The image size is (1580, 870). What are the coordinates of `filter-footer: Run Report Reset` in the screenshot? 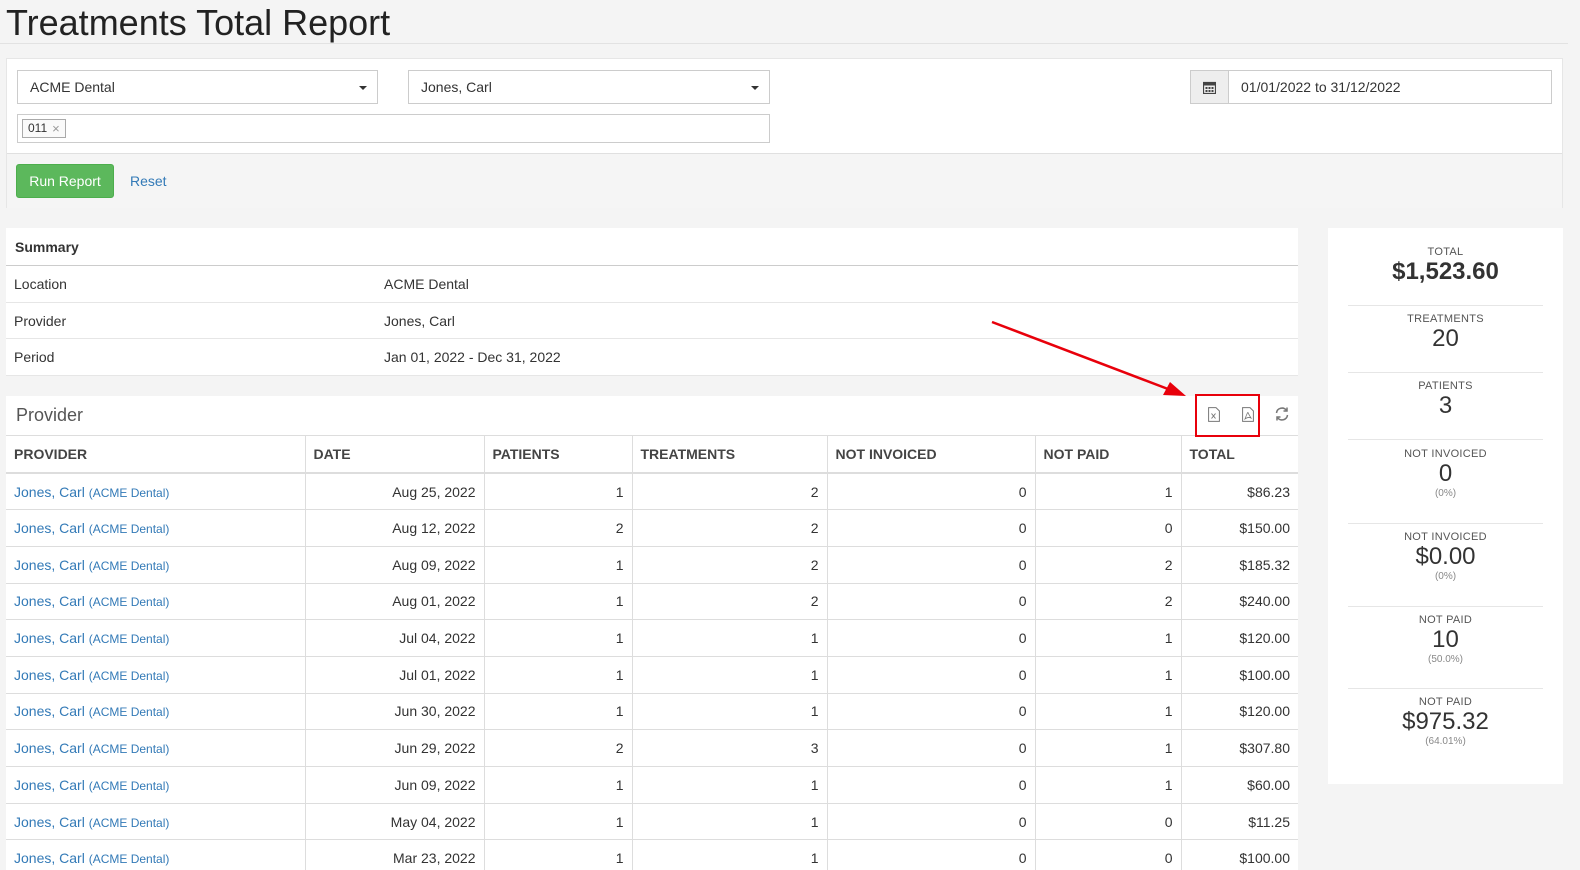 It's located at (784, 180).